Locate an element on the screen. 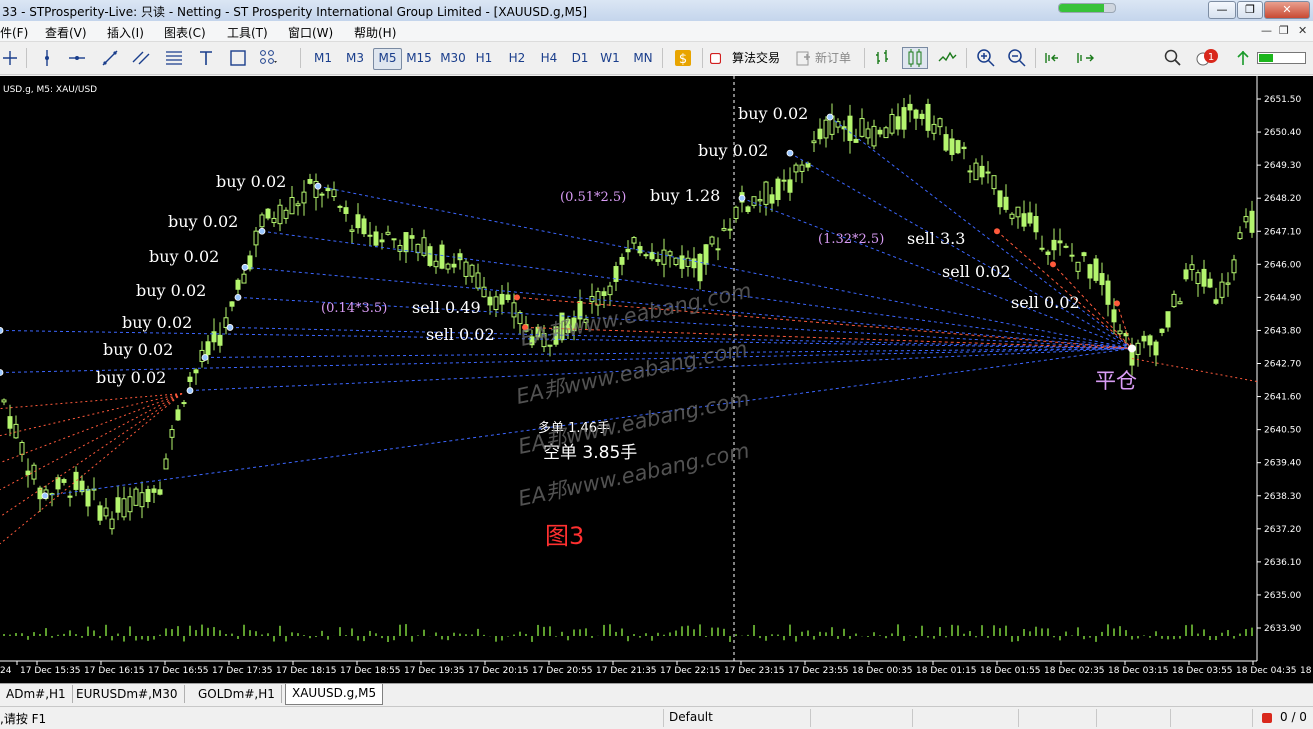  toolbar-separator is located at coordinates (300, 58).